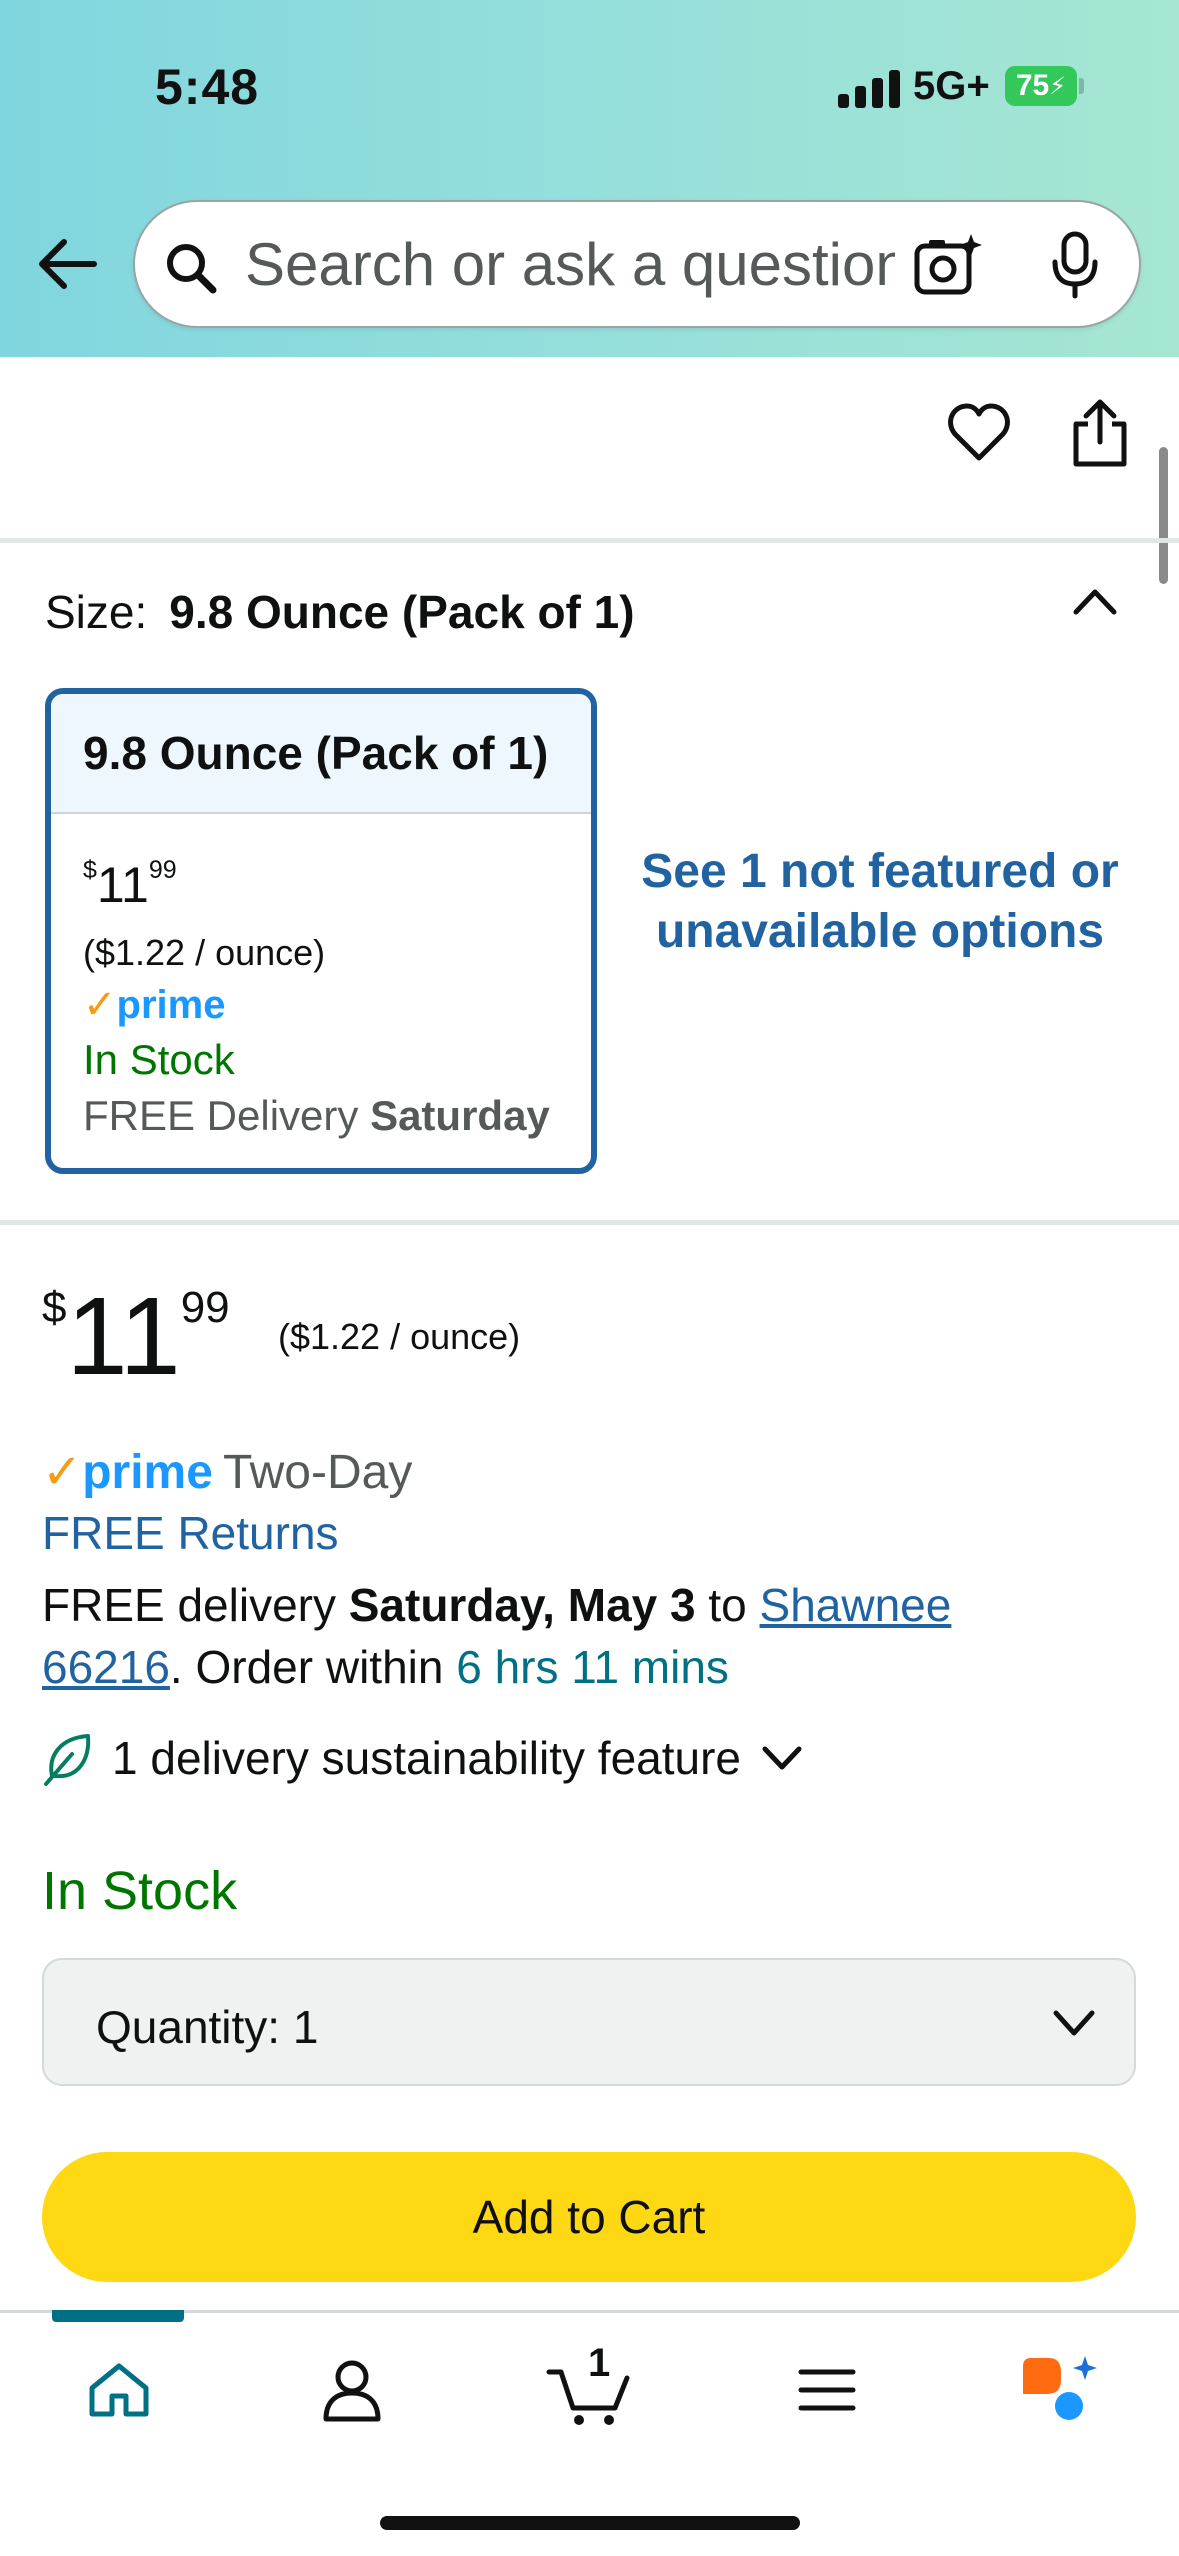 Image resolution: width=1179 pixels, height=2556 pixels. I want to click on prime-check-icon: ✓, so click(62, 1472).